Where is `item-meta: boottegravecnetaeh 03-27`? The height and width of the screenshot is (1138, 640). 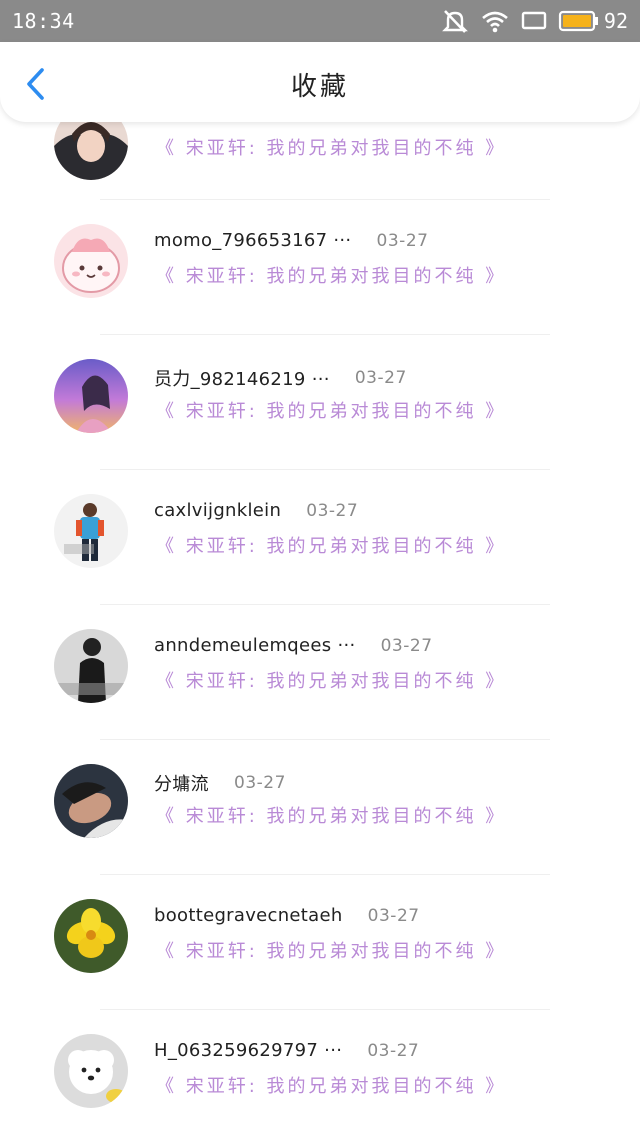 item-meta: boottegravecnetaeh 03-27 is located at coordinates (287, 915).